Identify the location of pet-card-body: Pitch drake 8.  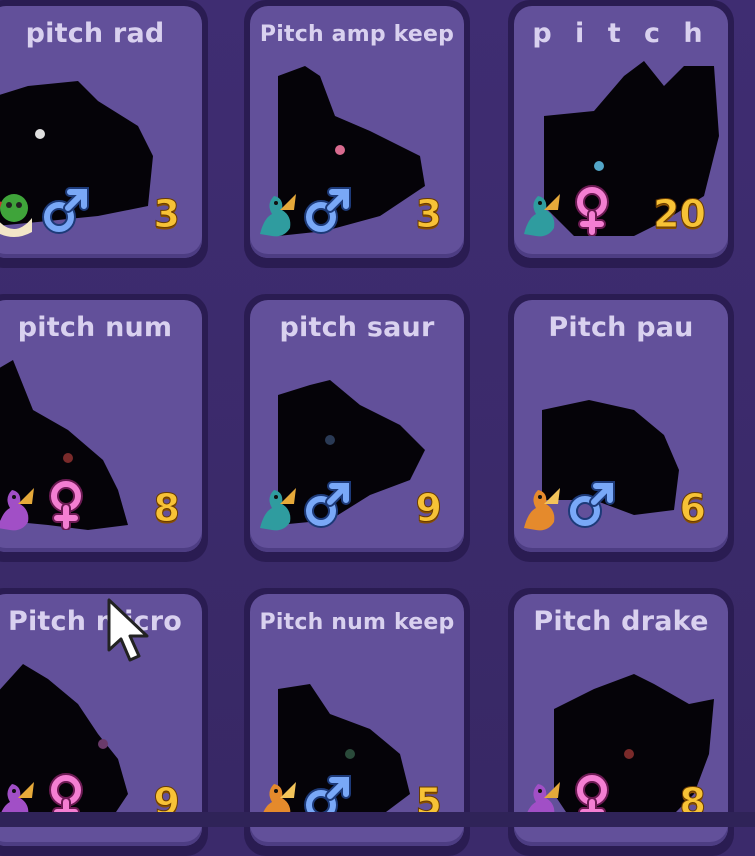
(621, 720).